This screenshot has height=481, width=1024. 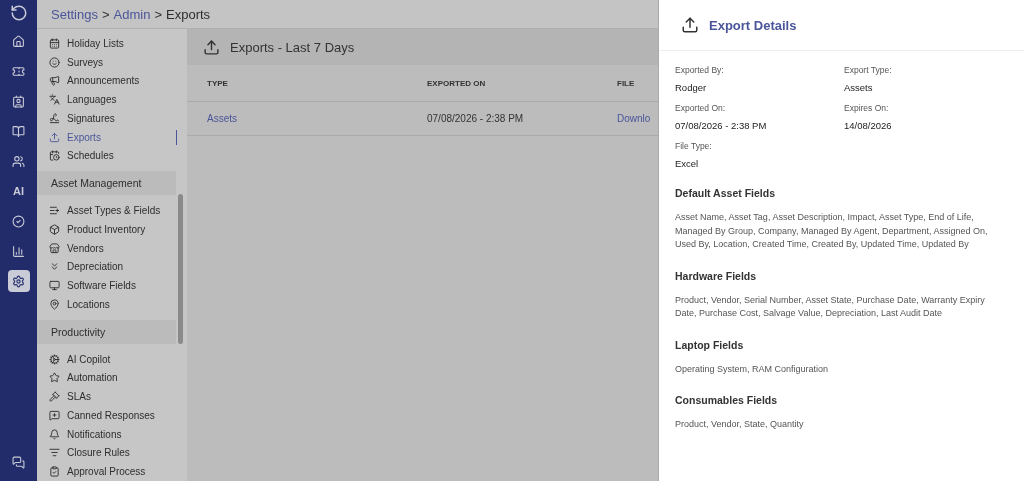 I want to click on field-value: Excel, so click(x=687, y=163).